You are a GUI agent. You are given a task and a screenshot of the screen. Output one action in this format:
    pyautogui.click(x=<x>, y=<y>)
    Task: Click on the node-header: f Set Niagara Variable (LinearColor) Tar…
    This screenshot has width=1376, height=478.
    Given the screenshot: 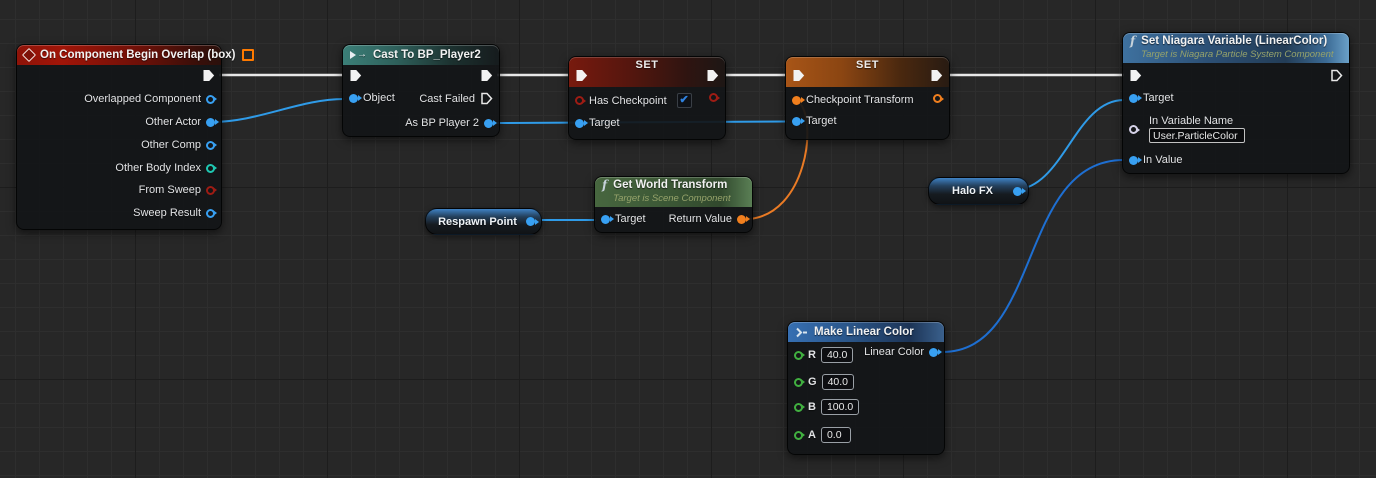 What is the action you would take?
    pyautogui.click(x=1236, y=48)
    